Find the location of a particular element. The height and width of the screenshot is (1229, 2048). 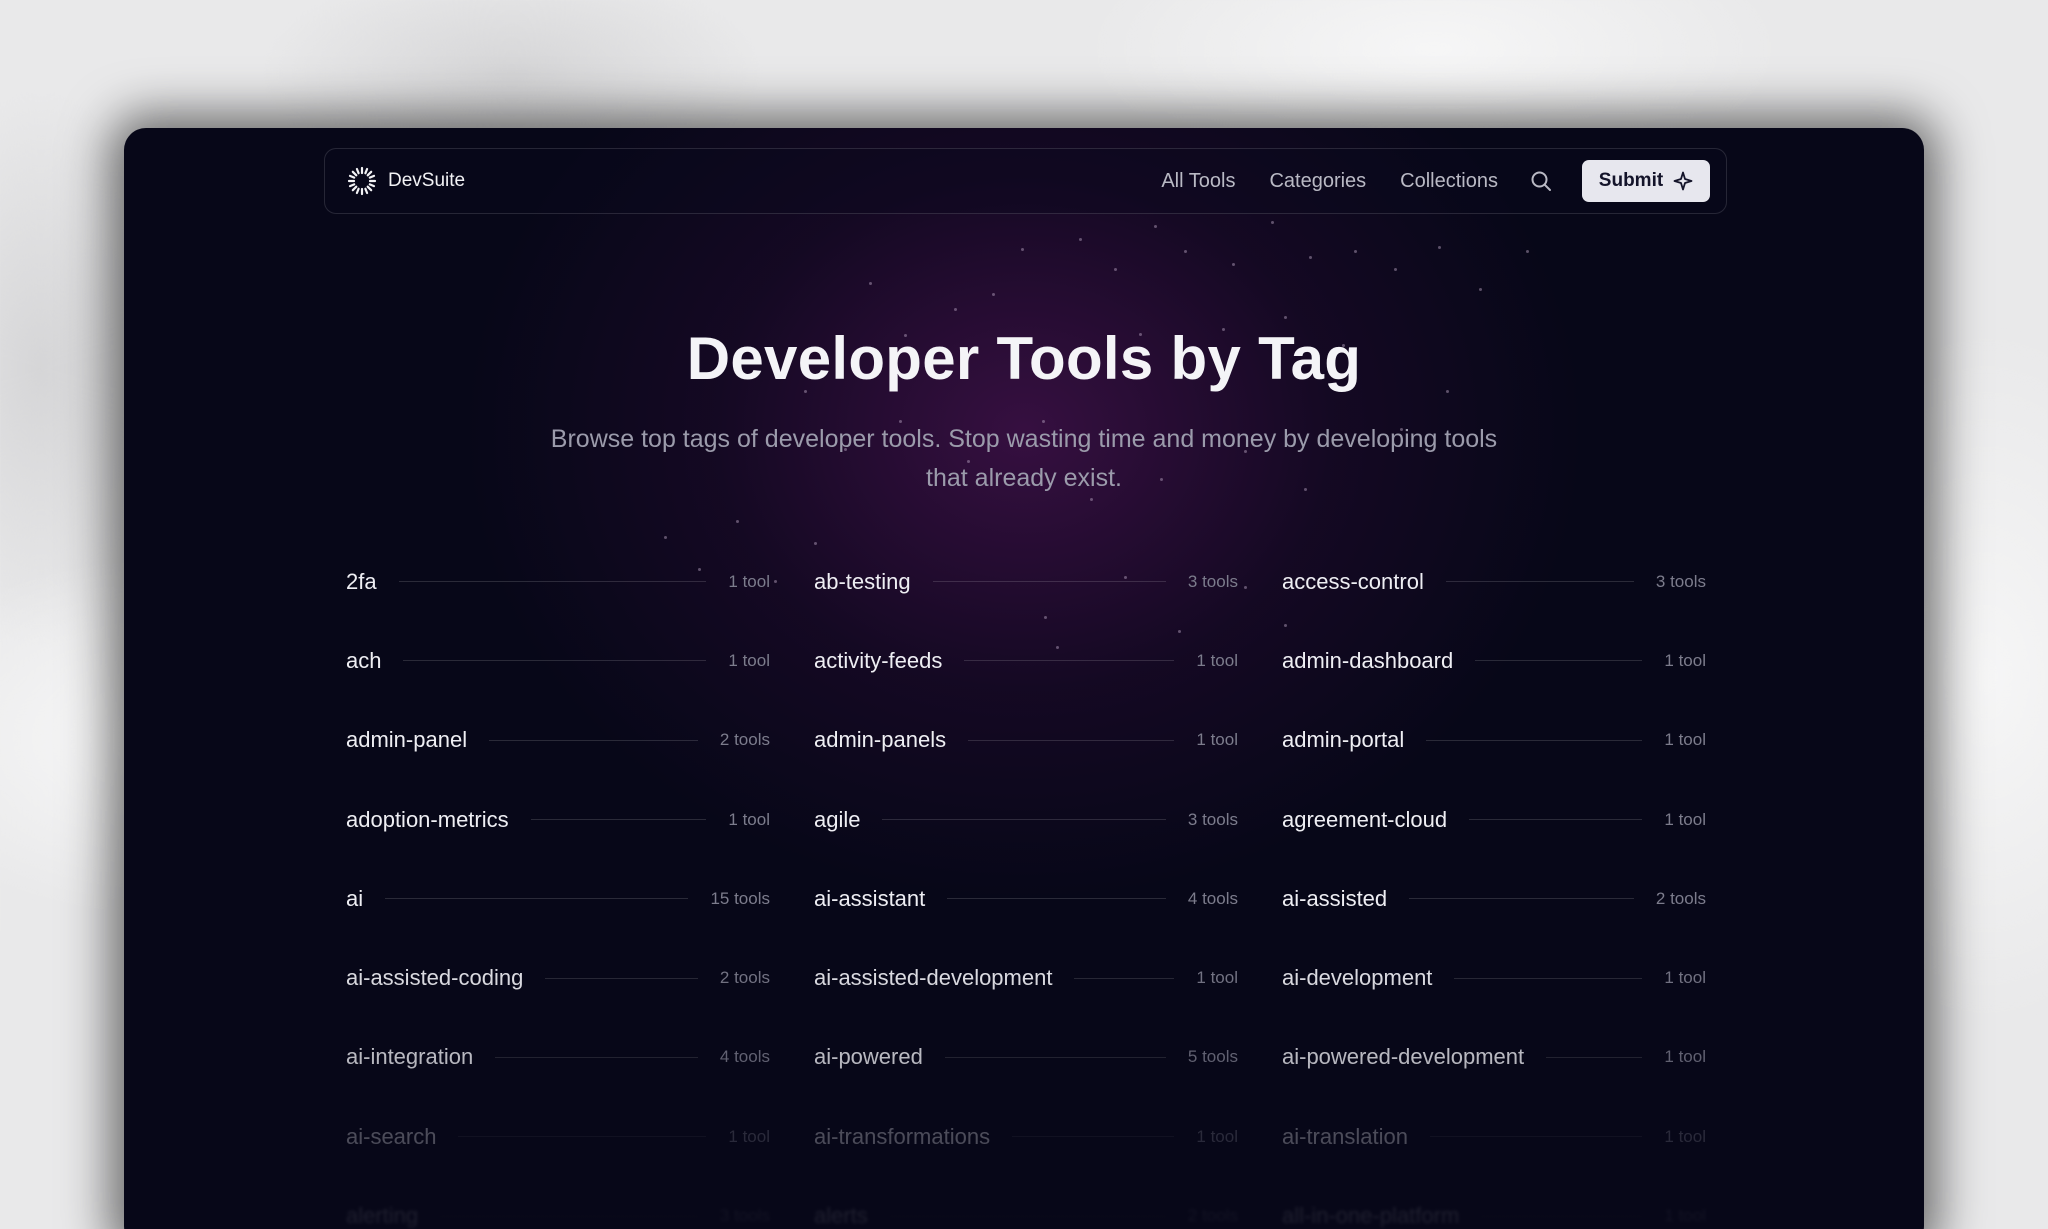

tag-name: activity-feeds is located at coordinates (878, 660).